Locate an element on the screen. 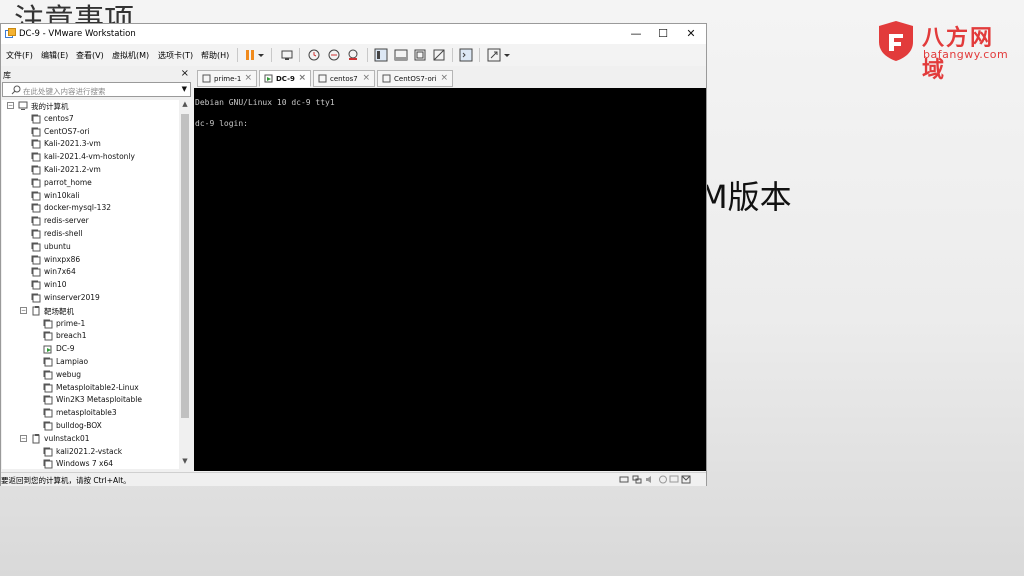 This screenshot has height=576, width=1024. sound-icon is located at coordinates (650, 479).